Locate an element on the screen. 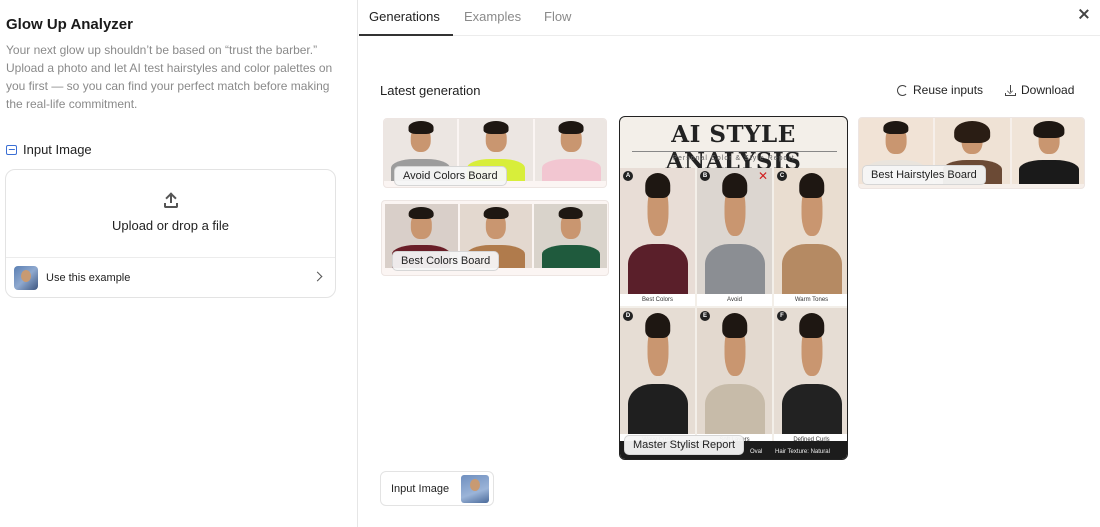  upload-icon is located at coordinates (170, 201).